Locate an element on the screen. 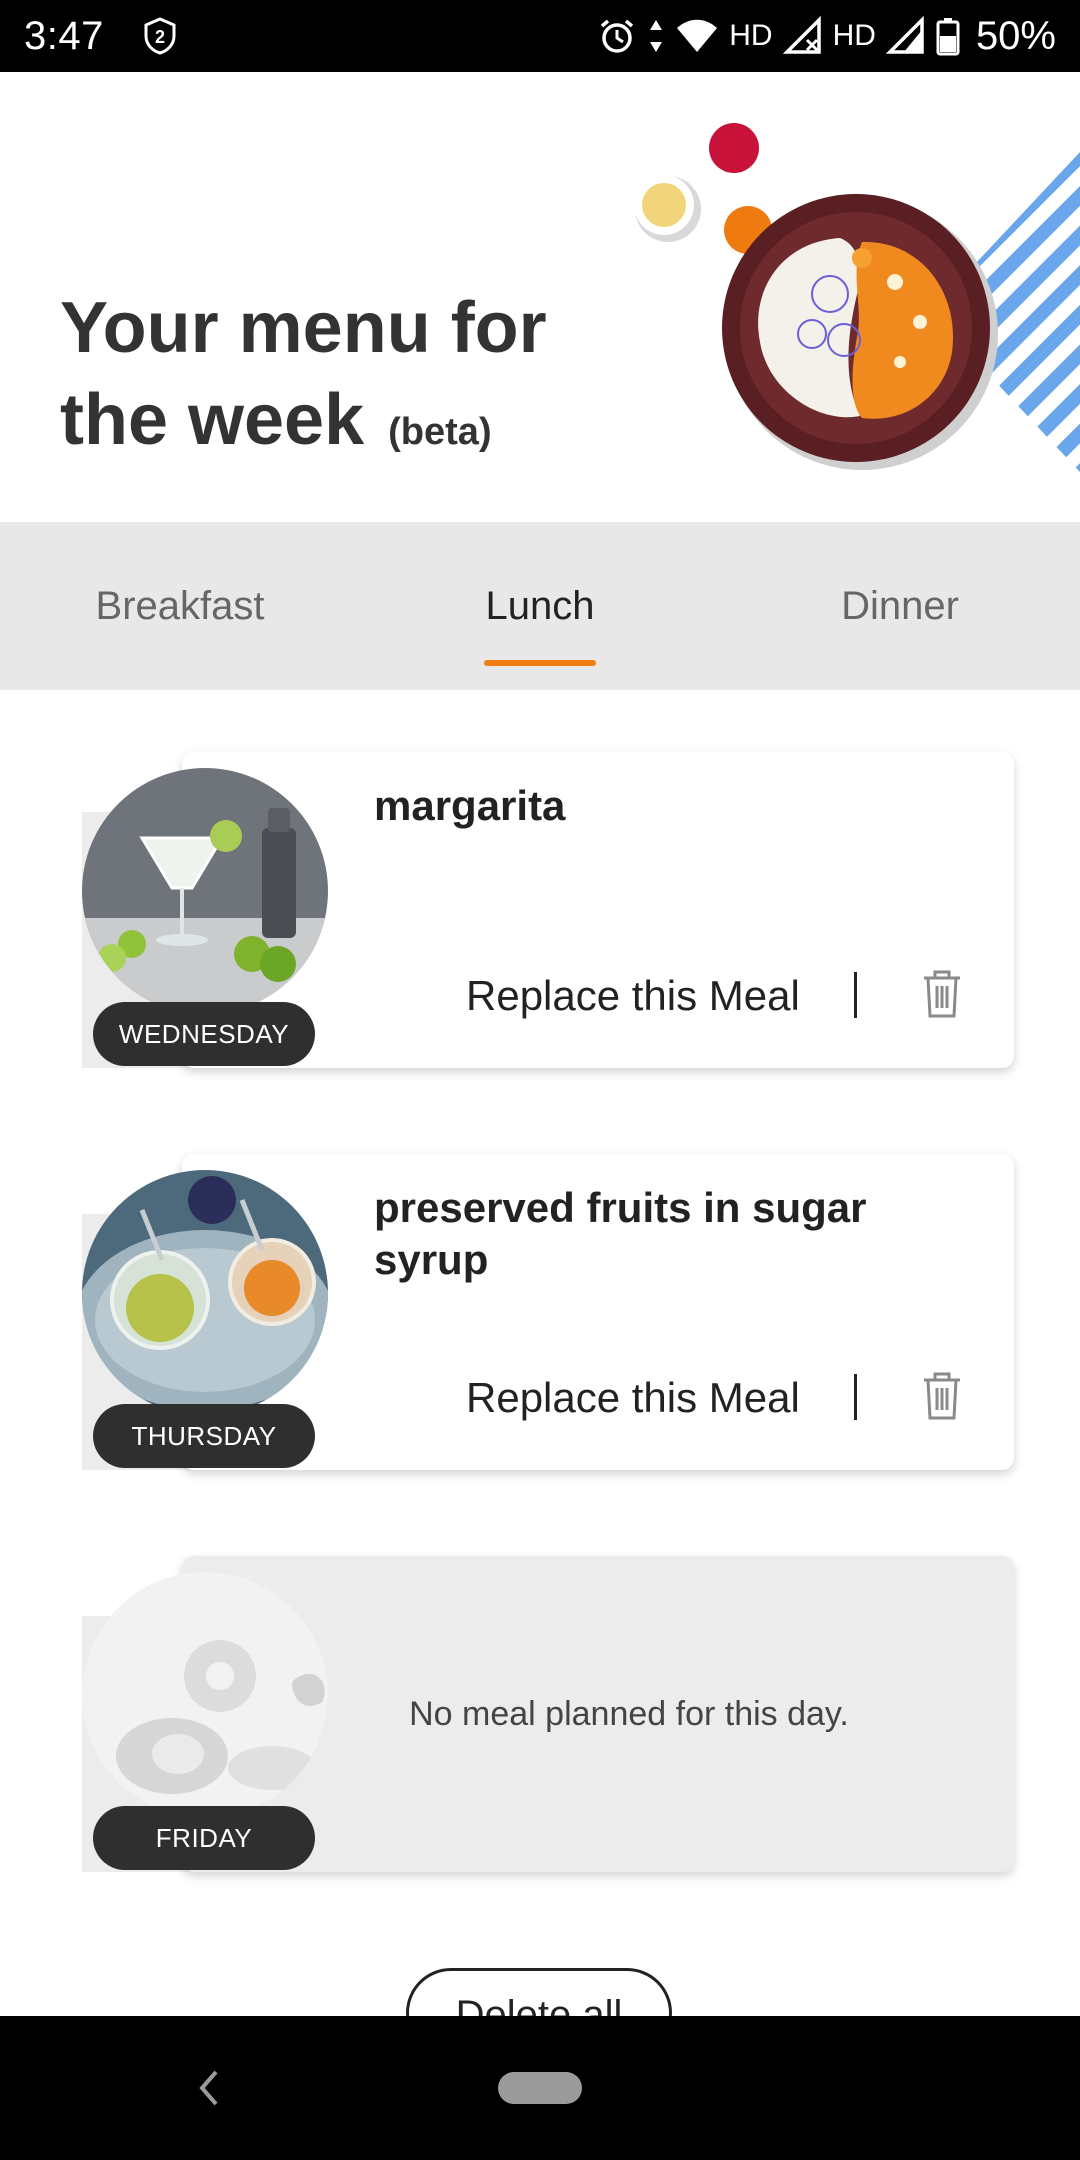 This screenshot has width=1080, height=2160. data-arrows-icon is located at coordinates (656, 36).